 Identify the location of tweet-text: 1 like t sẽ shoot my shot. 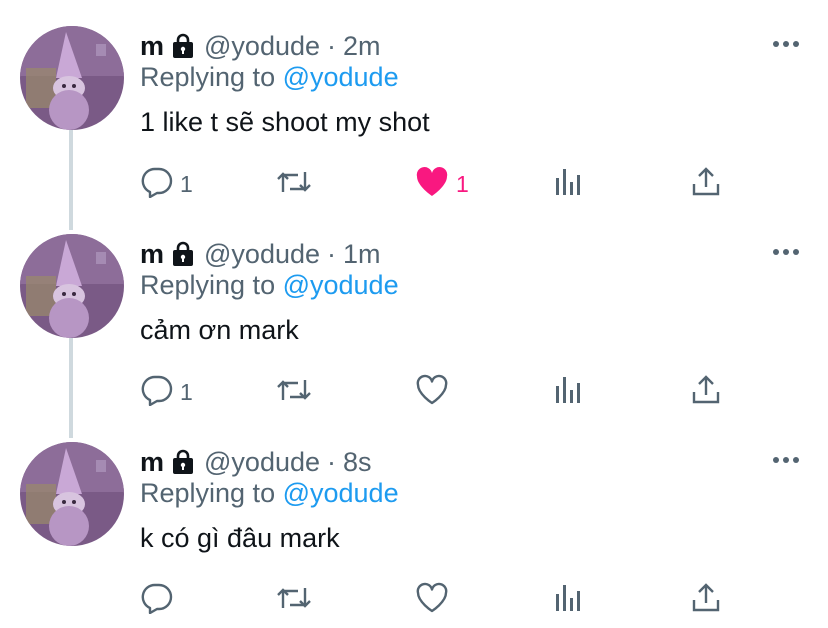
(285, 122).